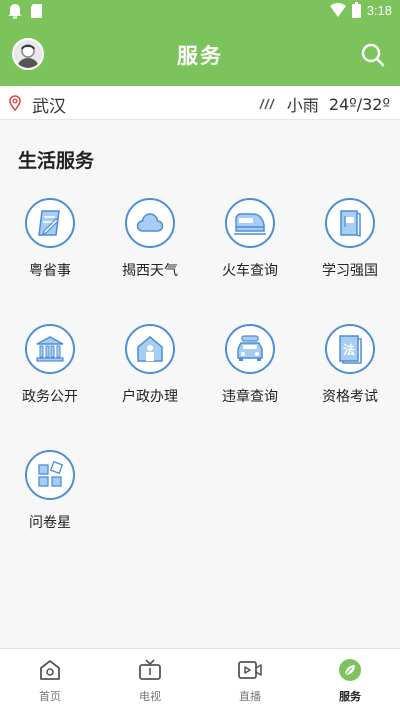 The image size is (400, 710). Describe the element at coordinates (150, 365) in the screenshot. I see `service-item-household-registration: 户政办理` at that location.